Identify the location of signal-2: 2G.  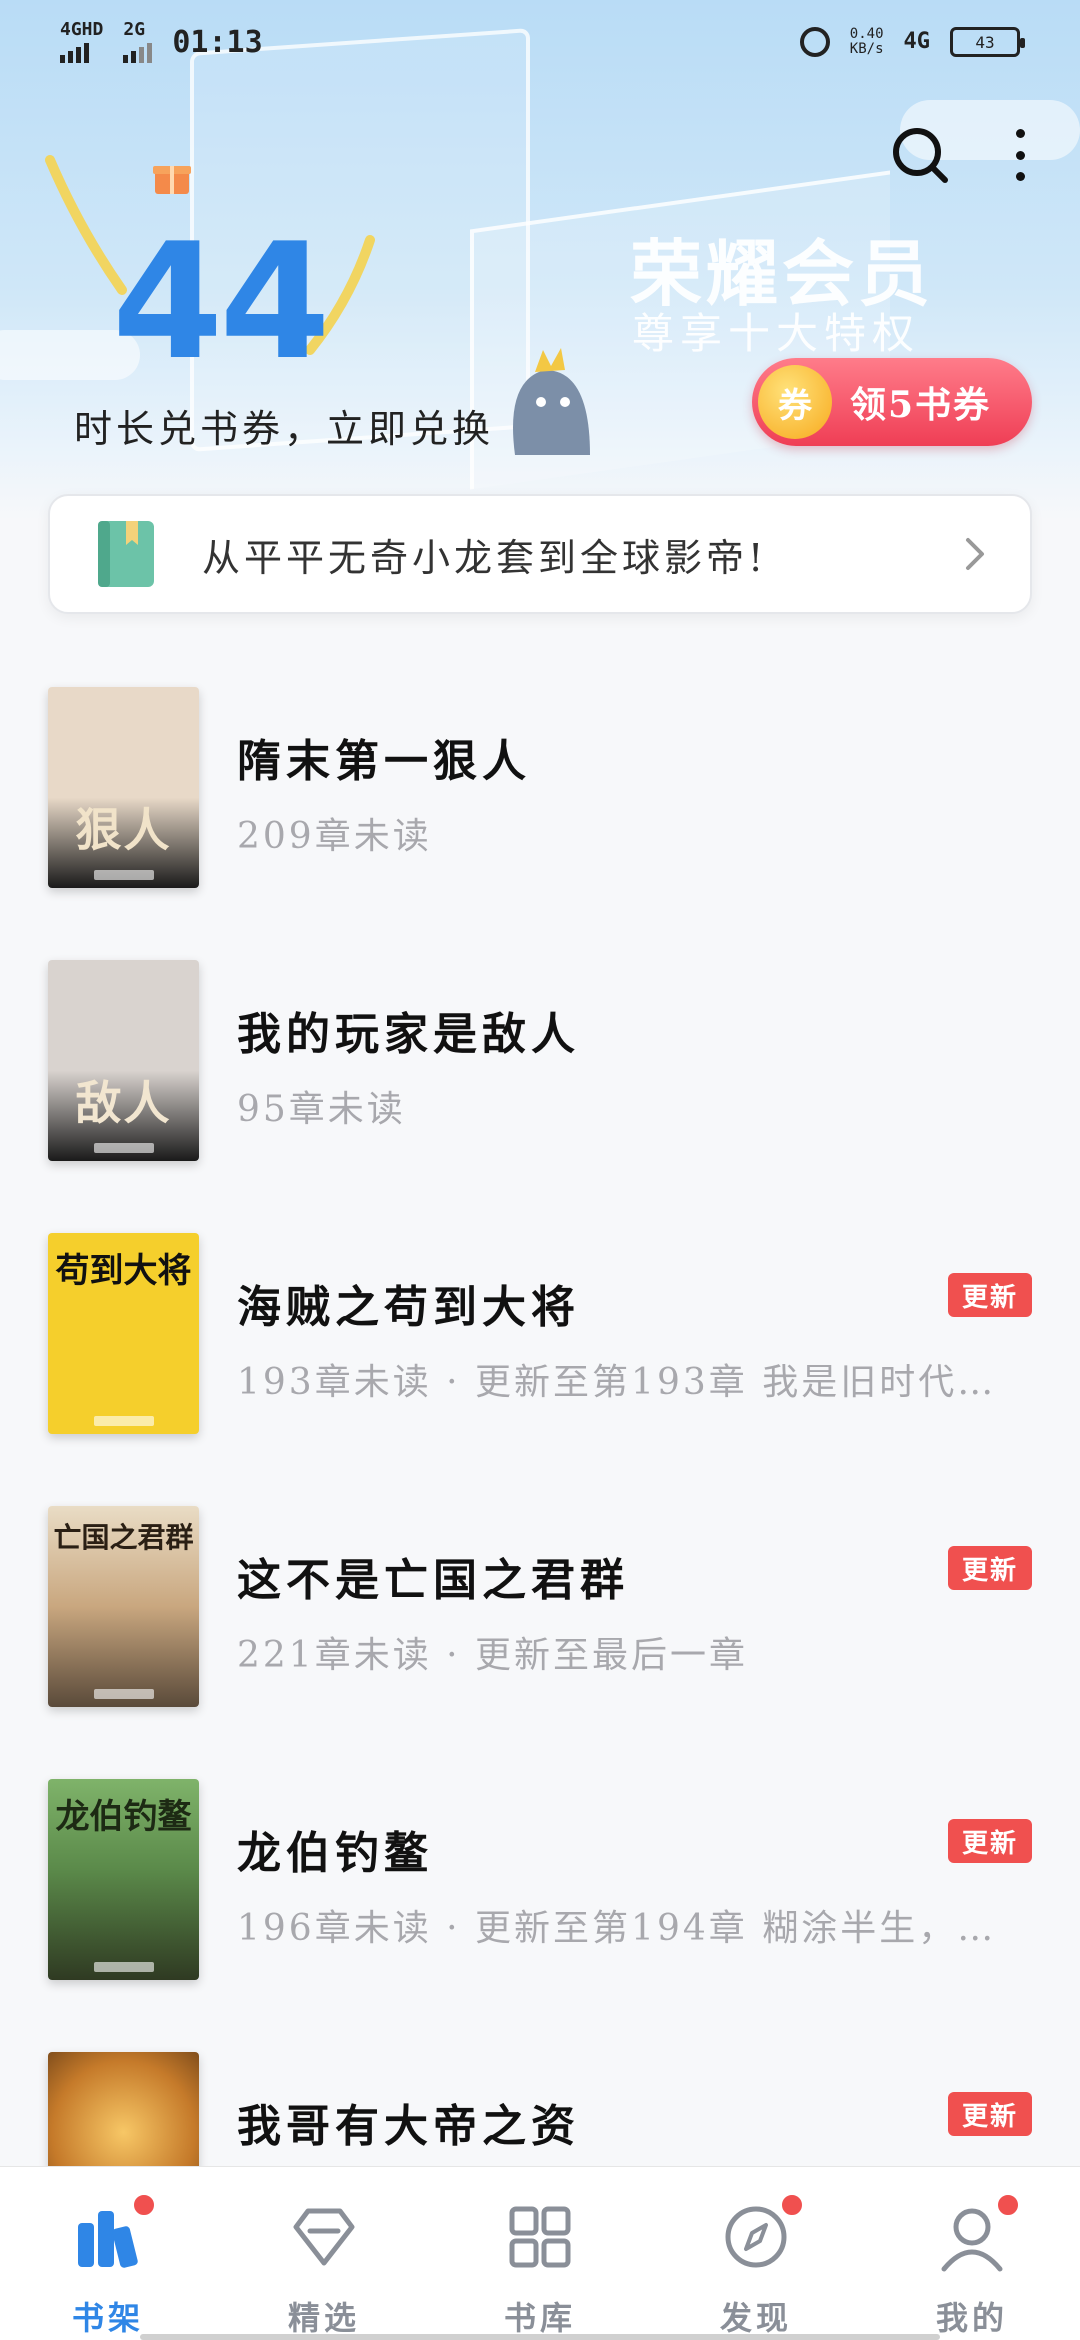
(138, 41).